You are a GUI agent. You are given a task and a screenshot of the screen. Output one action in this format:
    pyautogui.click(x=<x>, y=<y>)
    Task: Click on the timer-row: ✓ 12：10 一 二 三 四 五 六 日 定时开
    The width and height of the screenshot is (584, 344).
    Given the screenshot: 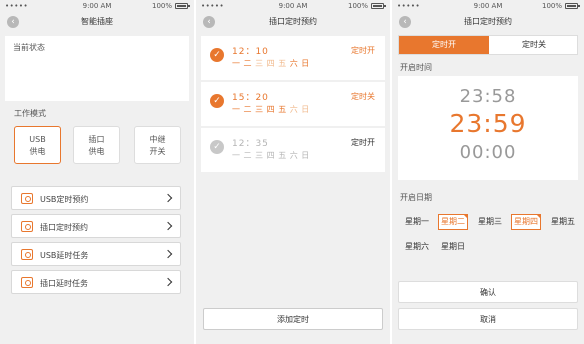 What is the action you would take?
    pyautogui.click(x=293, y=58)
    